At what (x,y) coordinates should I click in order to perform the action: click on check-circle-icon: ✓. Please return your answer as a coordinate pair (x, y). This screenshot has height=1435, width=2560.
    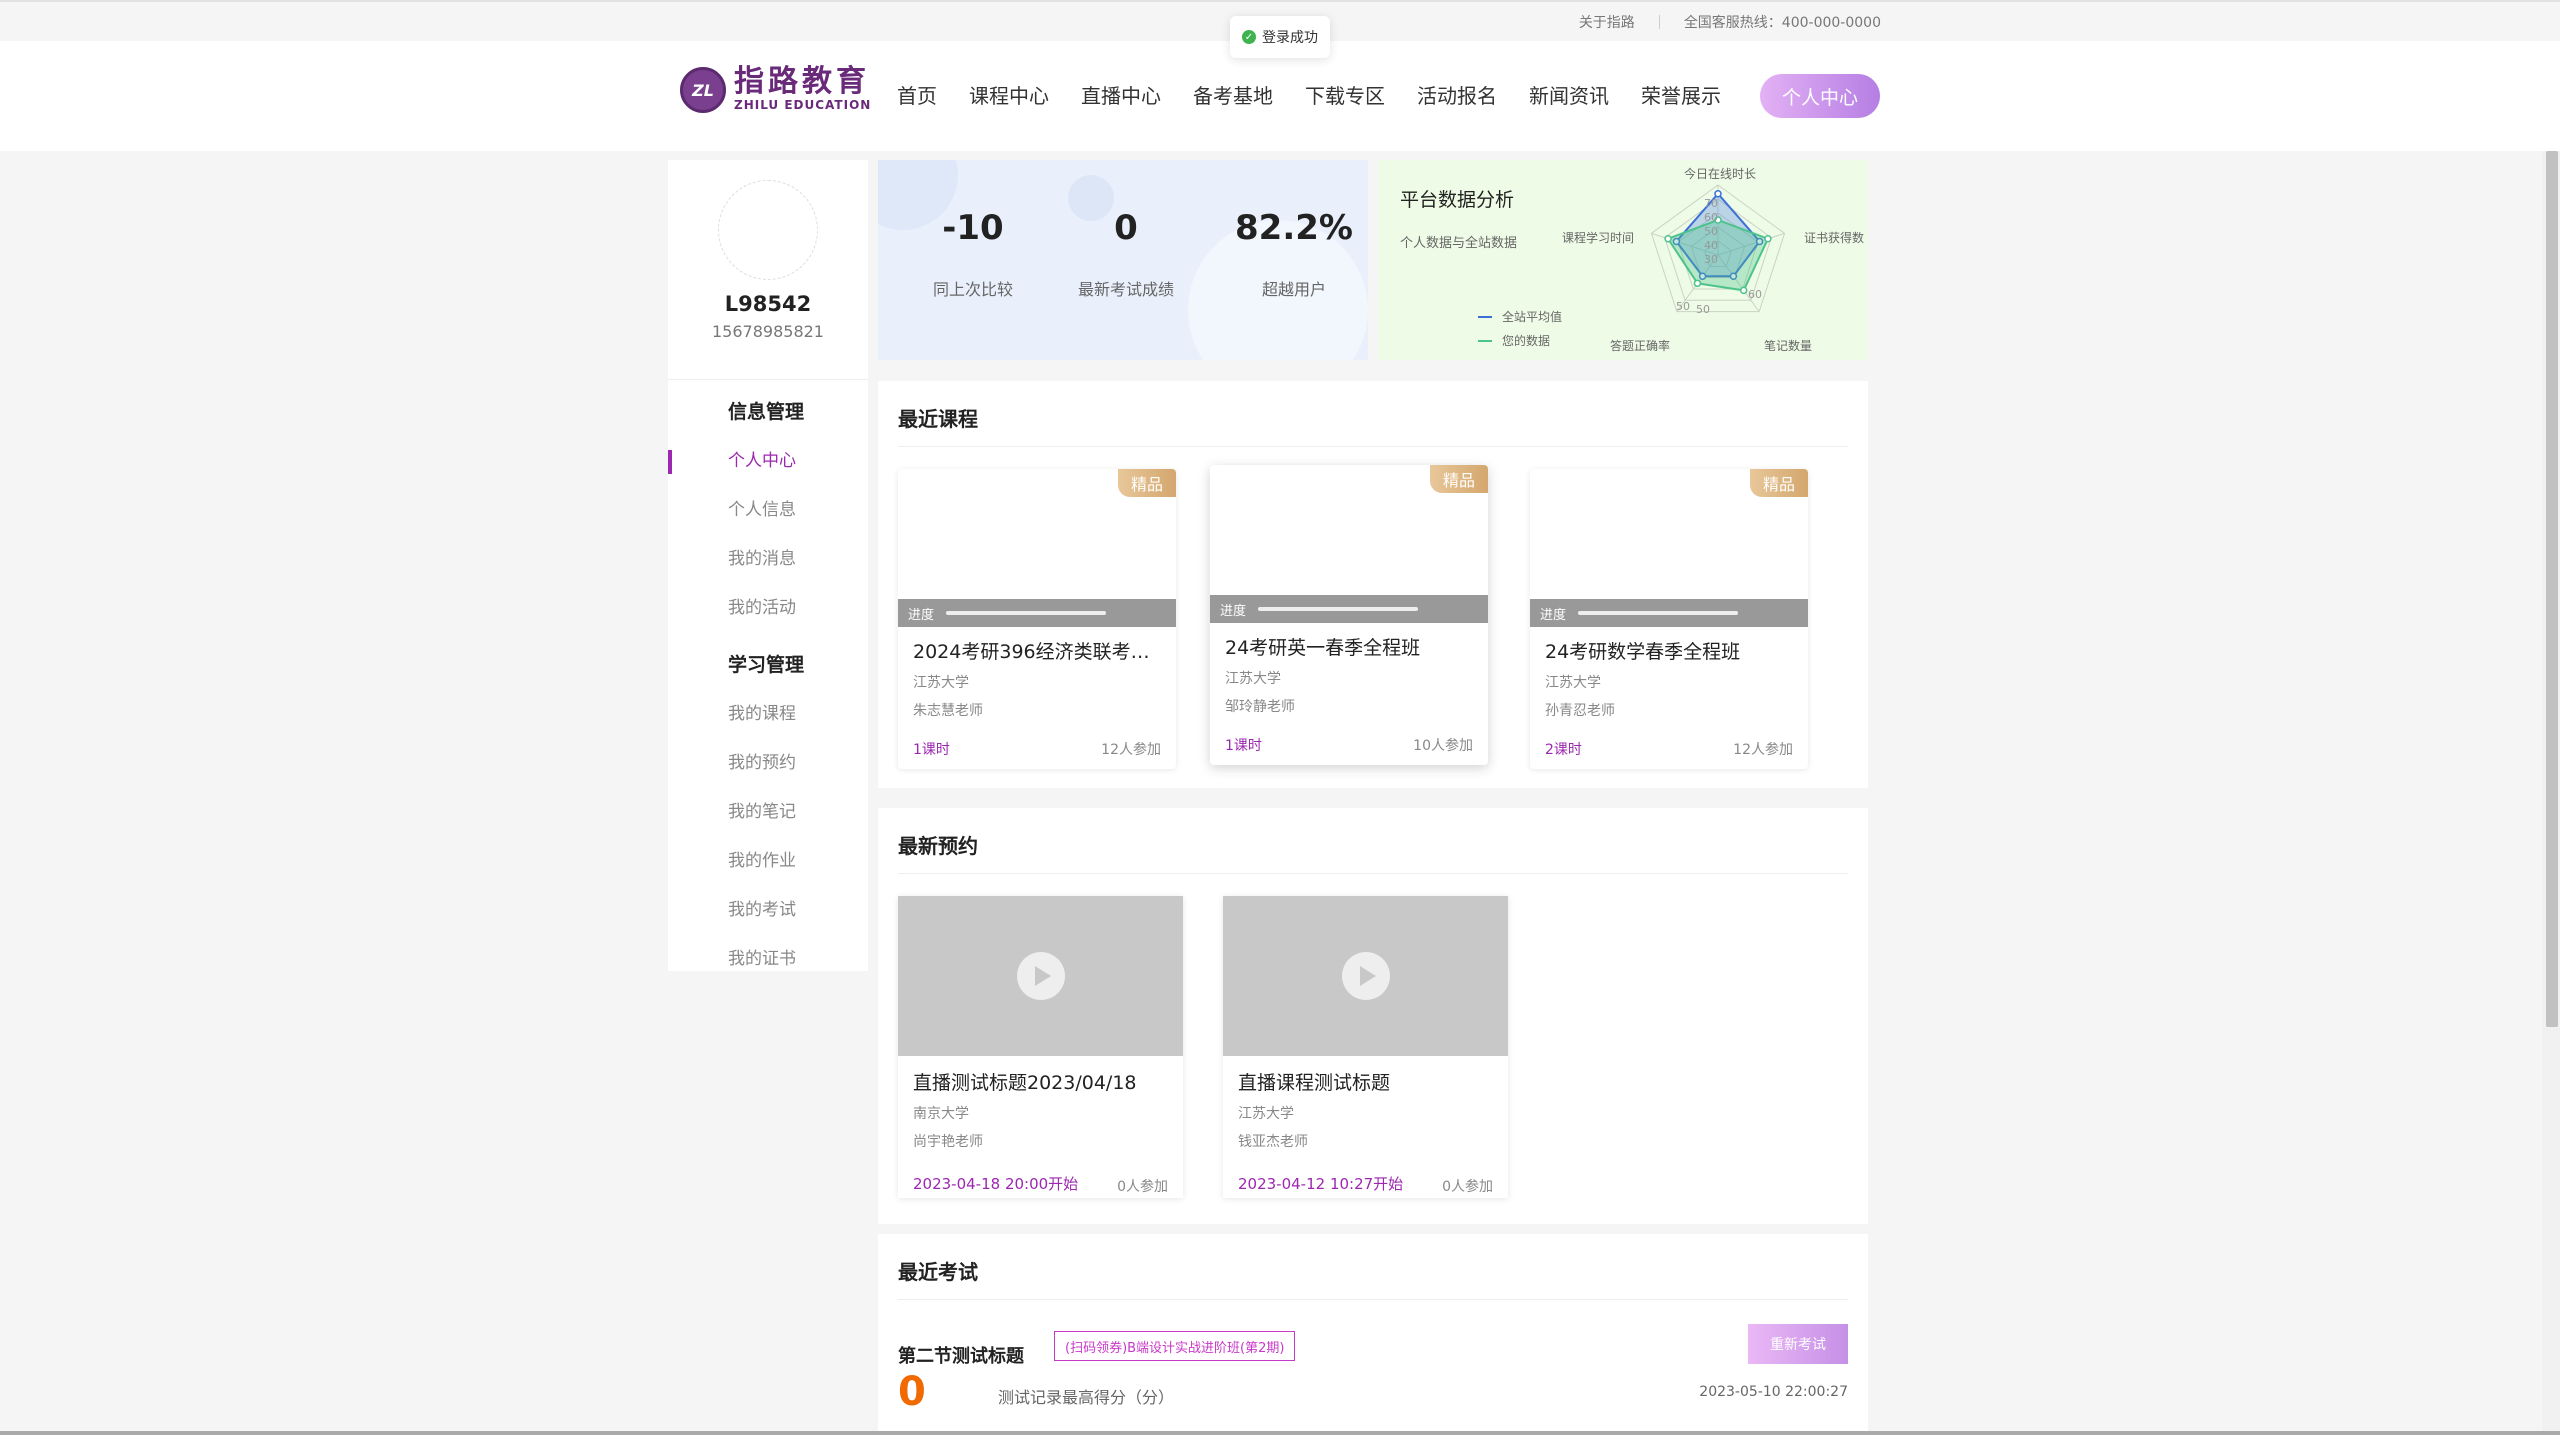
    Looking at the image, I should click on (1249, 37).